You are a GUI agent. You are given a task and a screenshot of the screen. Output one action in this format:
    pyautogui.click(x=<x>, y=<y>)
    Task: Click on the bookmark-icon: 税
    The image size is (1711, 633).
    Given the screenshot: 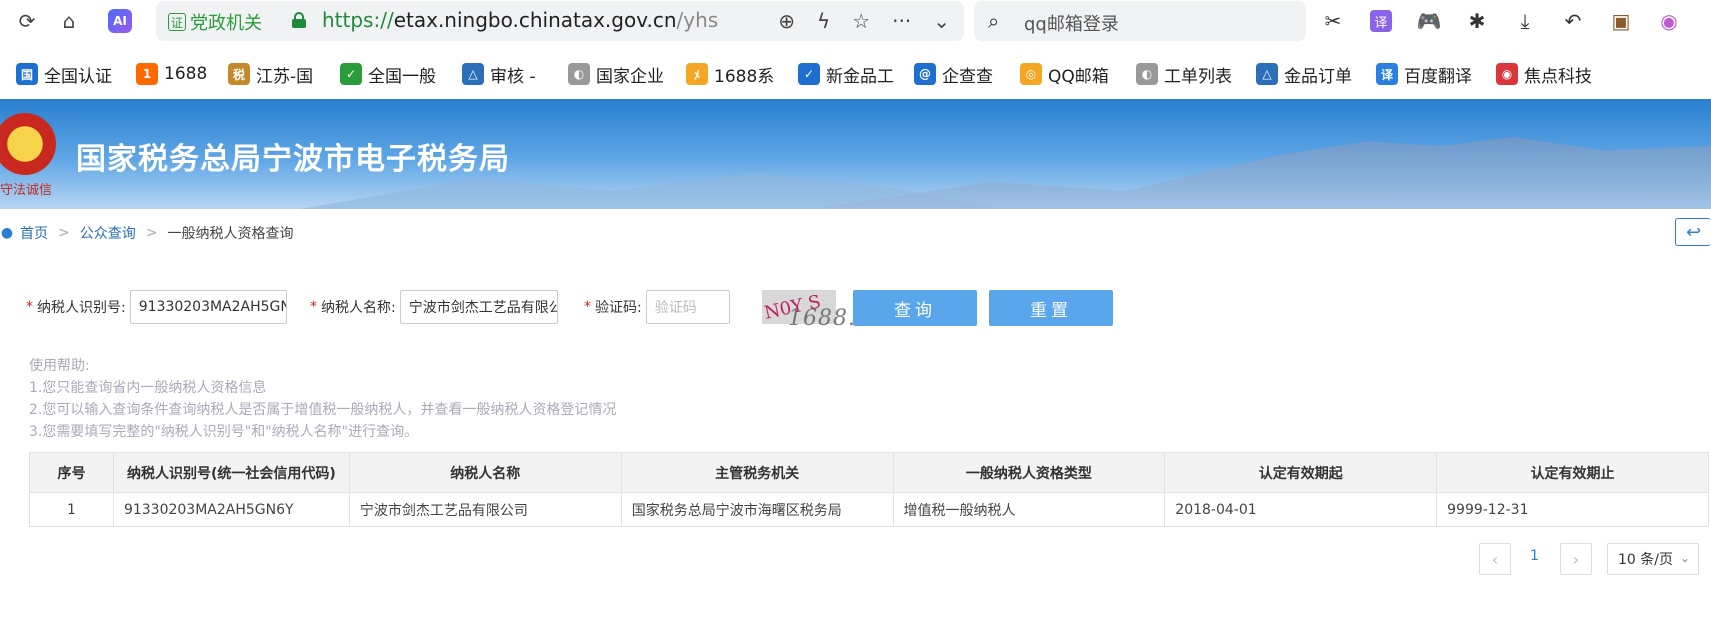 What is the action you would take?
    pyautogui.click(x=239, y=74)
    